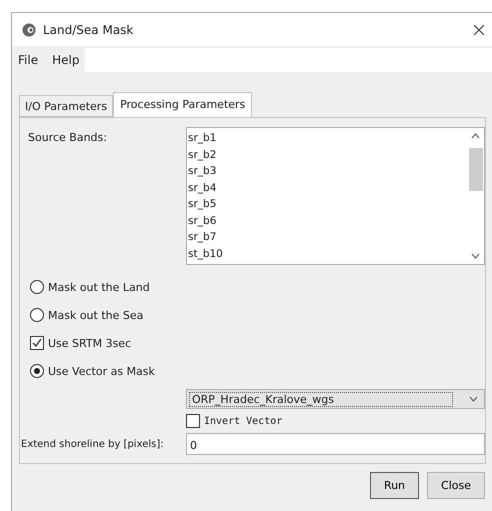  What do you see at coordinates (327, 237) in the screenshot?
I see `list-item: sr_b7` at bounding box center [327, 237].